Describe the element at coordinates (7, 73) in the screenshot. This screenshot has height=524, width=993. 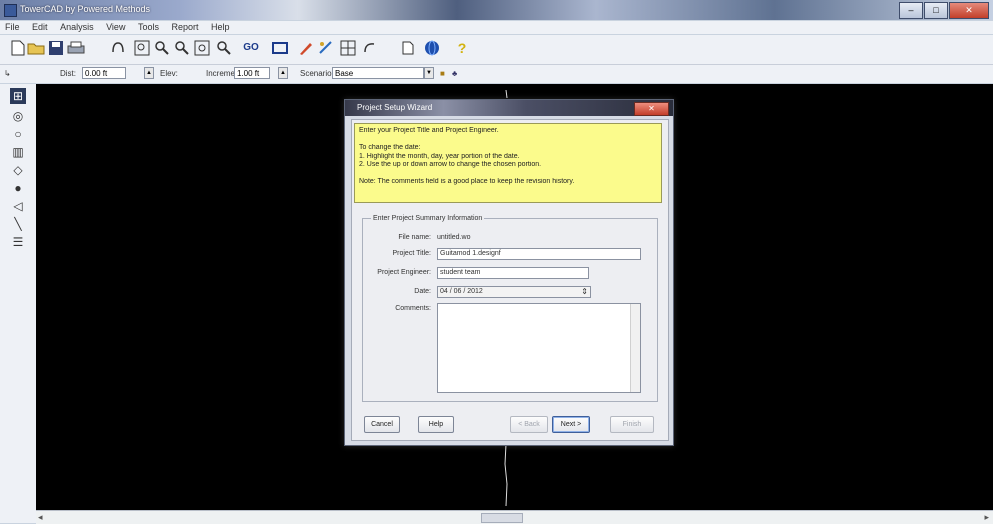
I see `toolbar-arrow-icon: ↳` at that location.